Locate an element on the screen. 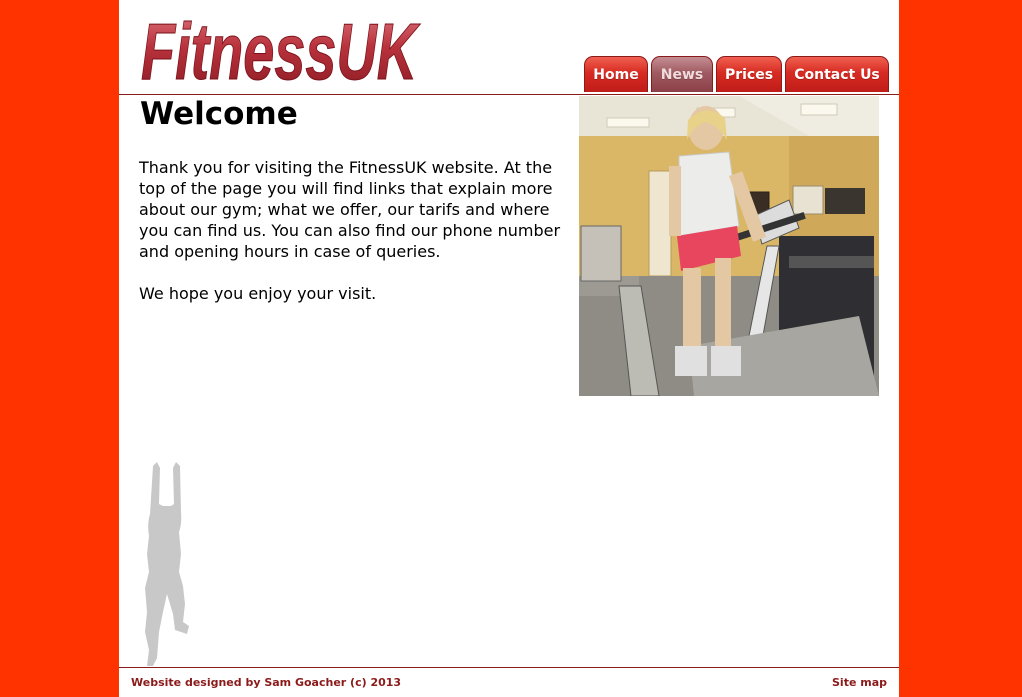 Image resolution: width=1022 pixels, height=697 pixels. person-silhouette-icon is located at coordinates (167, 564).